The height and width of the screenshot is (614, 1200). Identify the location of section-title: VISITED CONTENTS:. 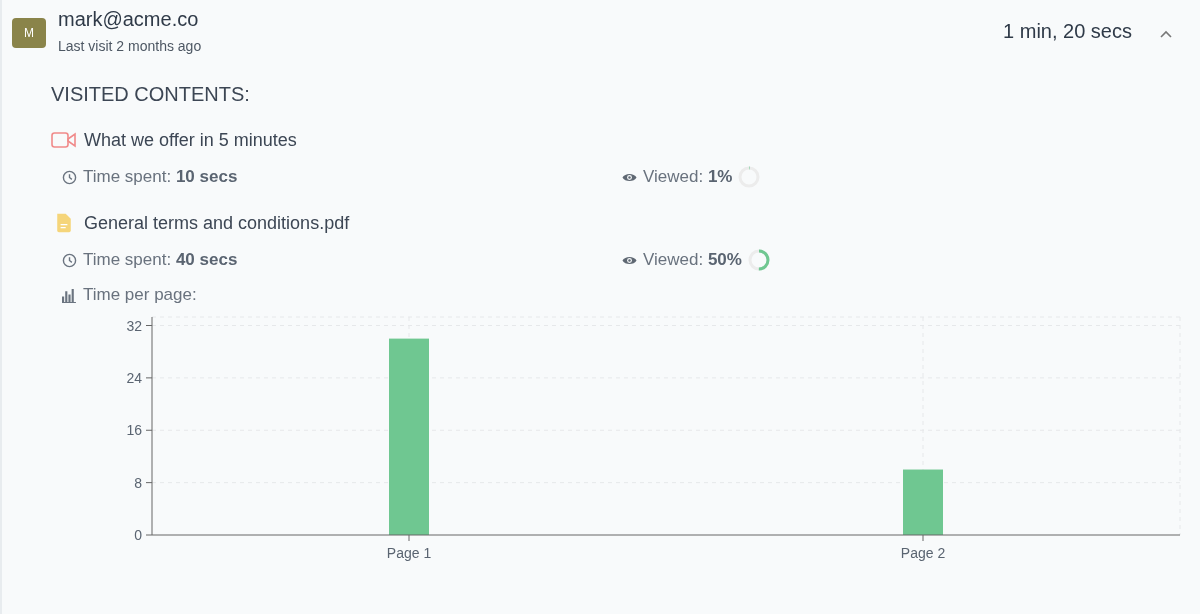
(151, 94).